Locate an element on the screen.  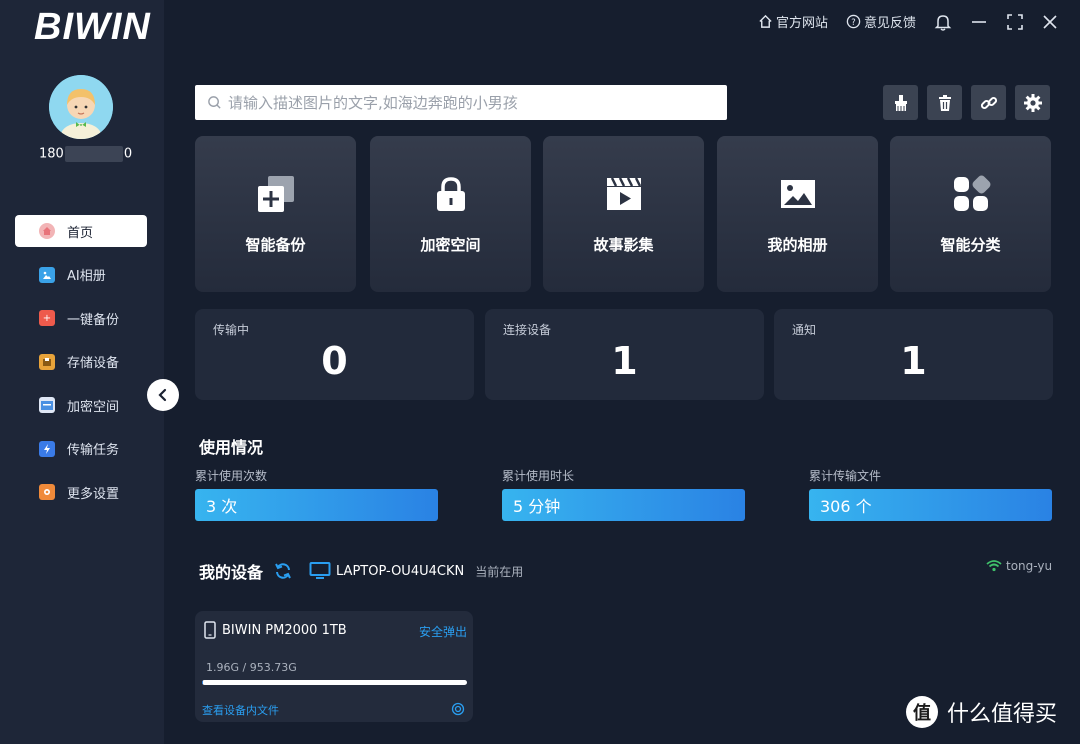
stat-value: 0 is located at coordinates (334, 361).